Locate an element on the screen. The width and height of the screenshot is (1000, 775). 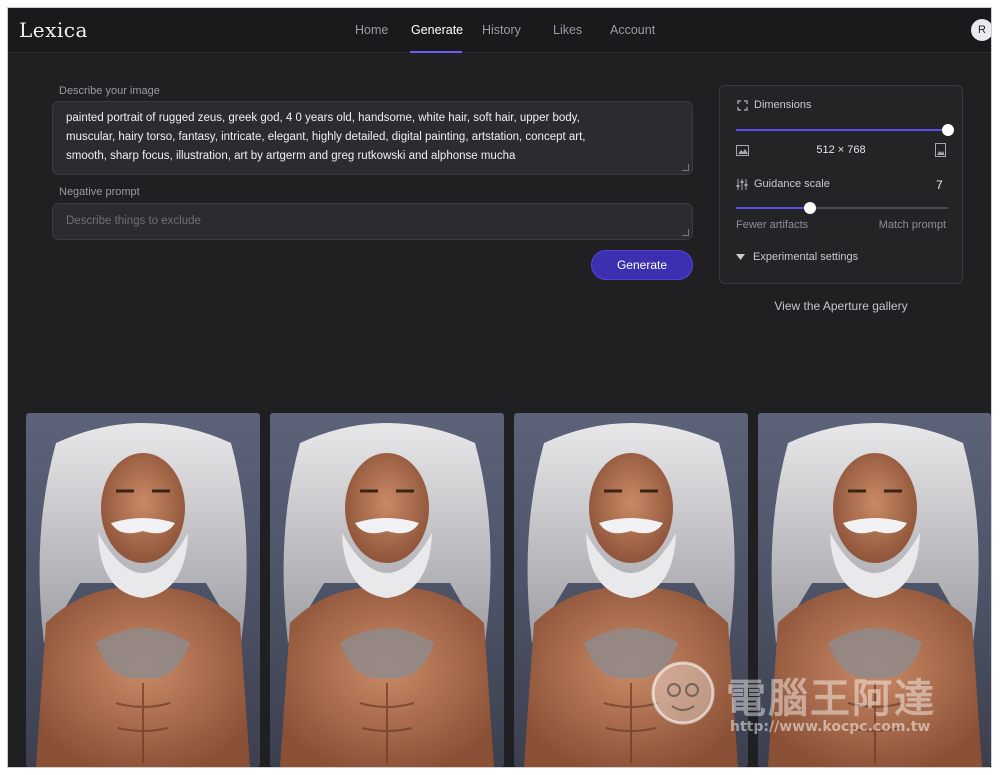
prompt-label: Describe your image is located at coordinates (109, 91).